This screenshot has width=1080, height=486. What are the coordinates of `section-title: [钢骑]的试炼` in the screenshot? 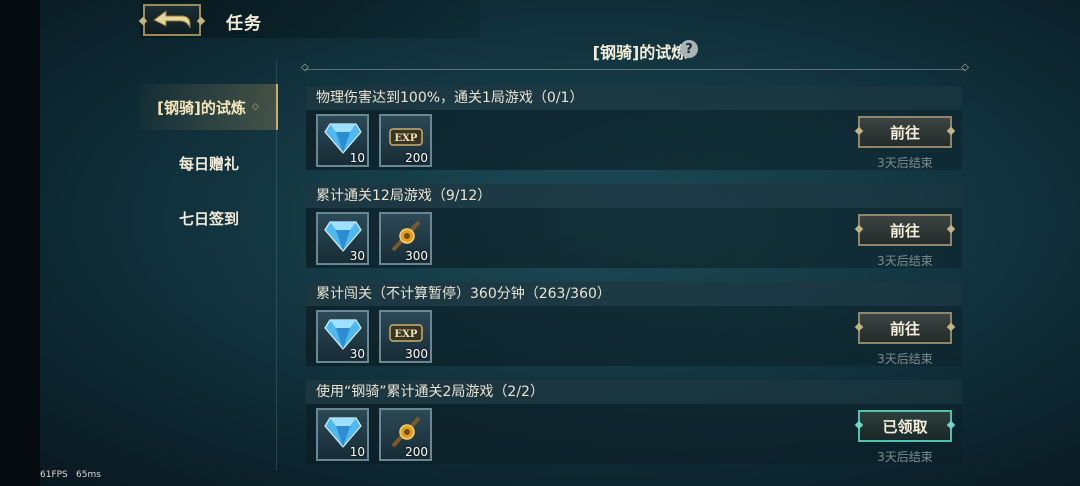 It's located at (640, 52).